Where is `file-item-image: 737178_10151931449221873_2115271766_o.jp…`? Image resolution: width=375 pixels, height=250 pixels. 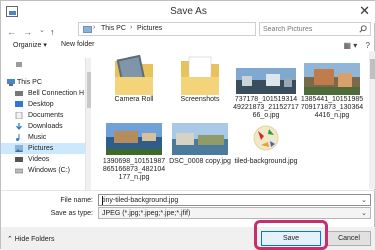
file-item-image: 737178_10151931449221873_2115271766_o.jp… is located at coordinates (266, 87).